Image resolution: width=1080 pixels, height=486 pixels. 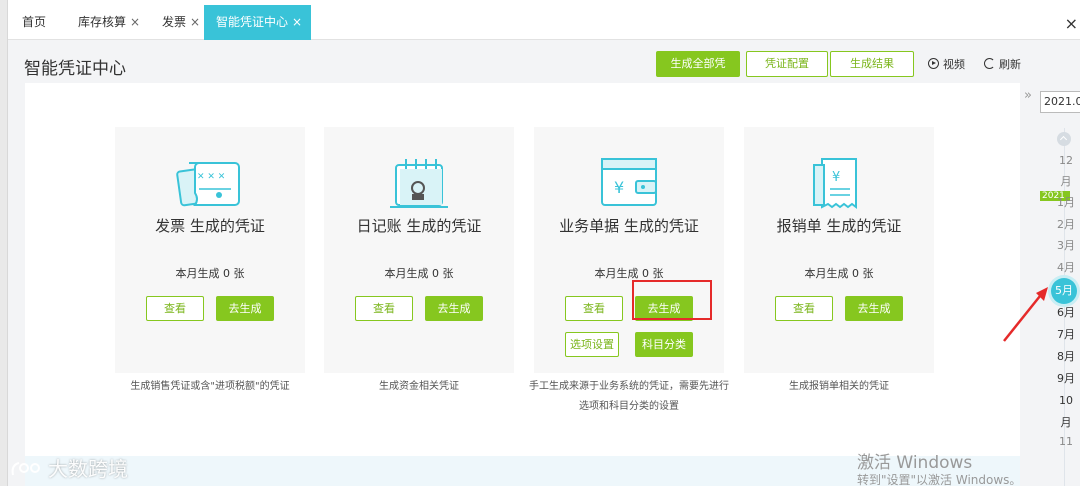 What do you see at coordinates (1066, 313) in the screenshot?
I see `month-item: 6月` at bounding box center [1066, 313].